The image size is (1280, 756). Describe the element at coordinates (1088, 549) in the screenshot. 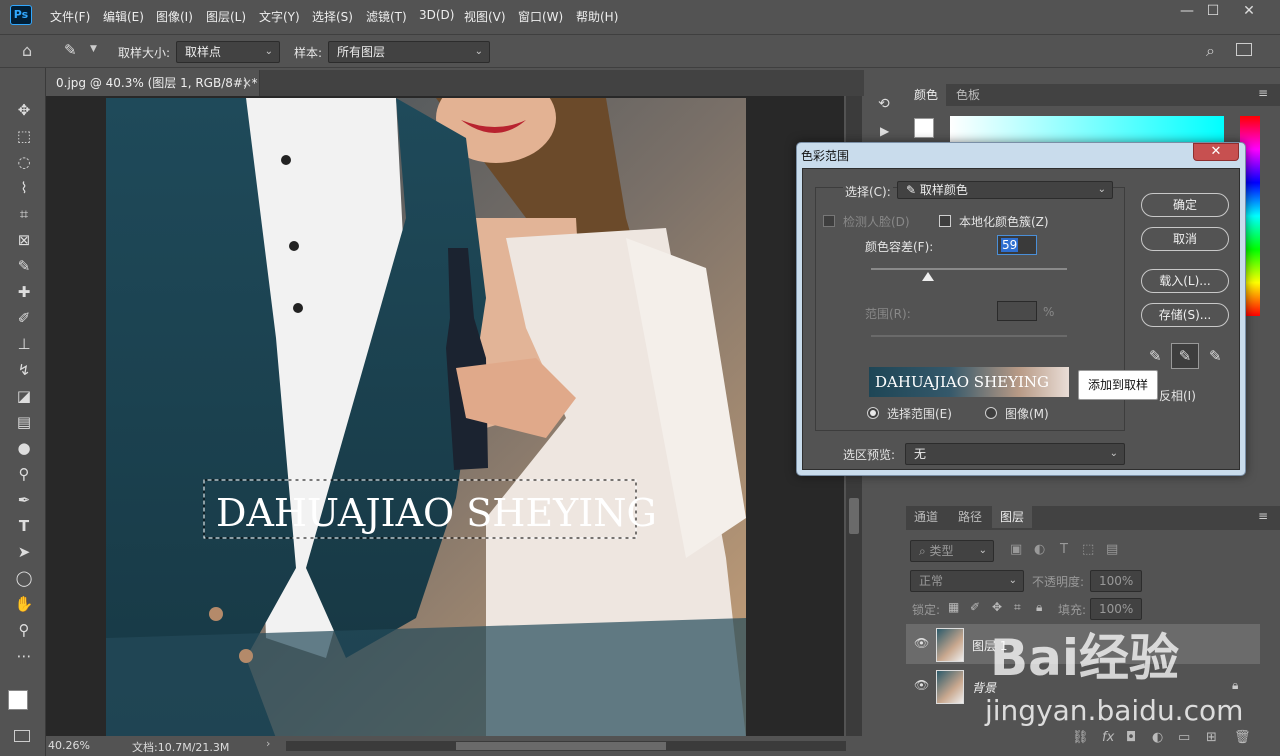

I see `filter-shape-icon: ⬚` at that location.